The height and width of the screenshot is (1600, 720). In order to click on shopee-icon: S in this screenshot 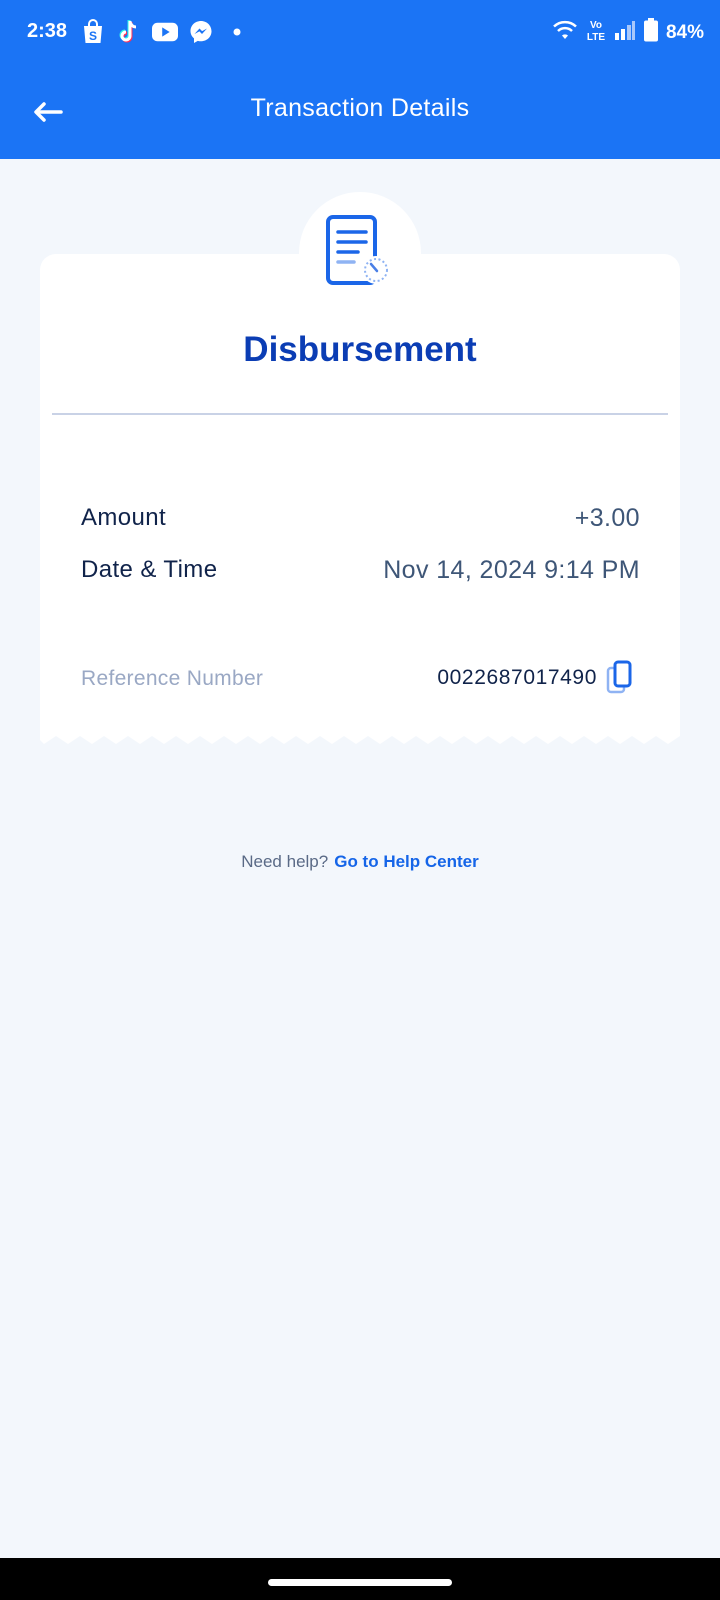, I will do `click(93, 32)`.